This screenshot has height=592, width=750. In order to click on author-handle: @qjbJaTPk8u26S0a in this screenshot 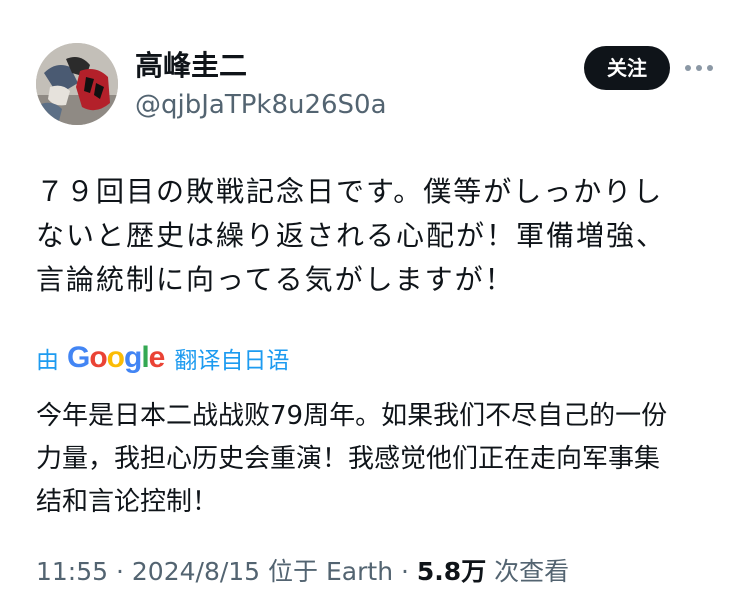, I will do `click(261, 105)`.